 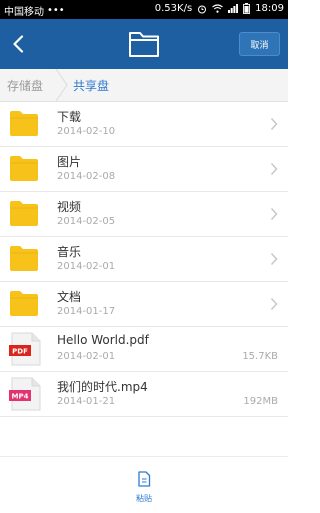 What do you see at coordinates (69, 162) in the screenshot?
I see `item-name: 图片` at bounding box center [69, 162].